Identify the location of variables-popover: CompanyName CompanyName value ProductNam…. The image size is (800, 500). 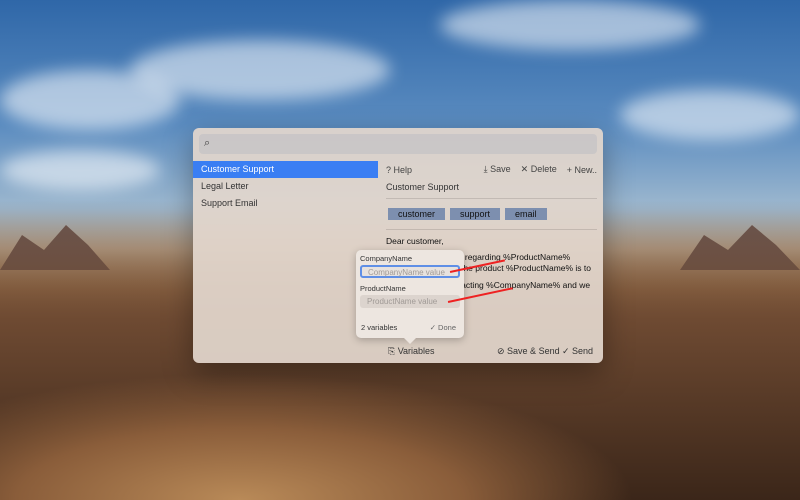
(410, 297).